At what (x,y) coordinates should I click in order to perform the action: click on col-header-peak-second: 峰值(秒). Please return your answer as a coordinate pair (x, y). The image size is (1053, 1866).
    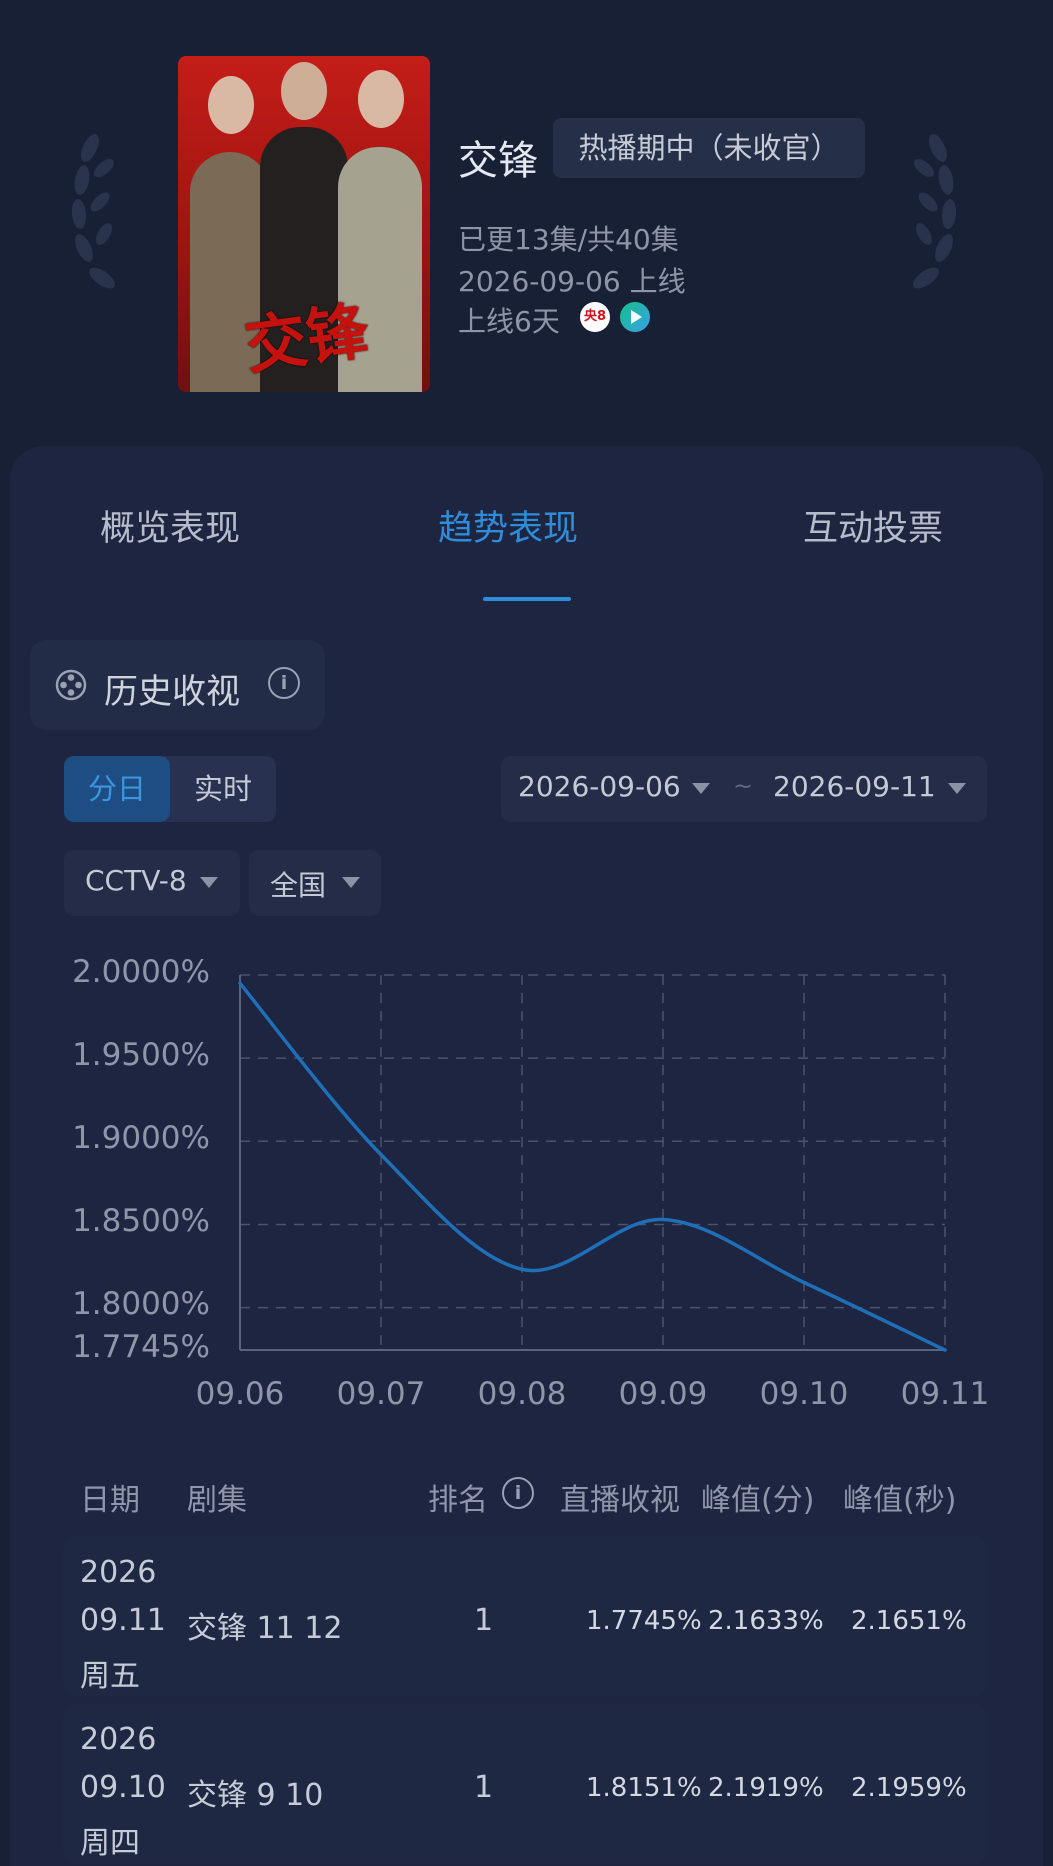
    Looking at the image, I should click on (900, 1500).